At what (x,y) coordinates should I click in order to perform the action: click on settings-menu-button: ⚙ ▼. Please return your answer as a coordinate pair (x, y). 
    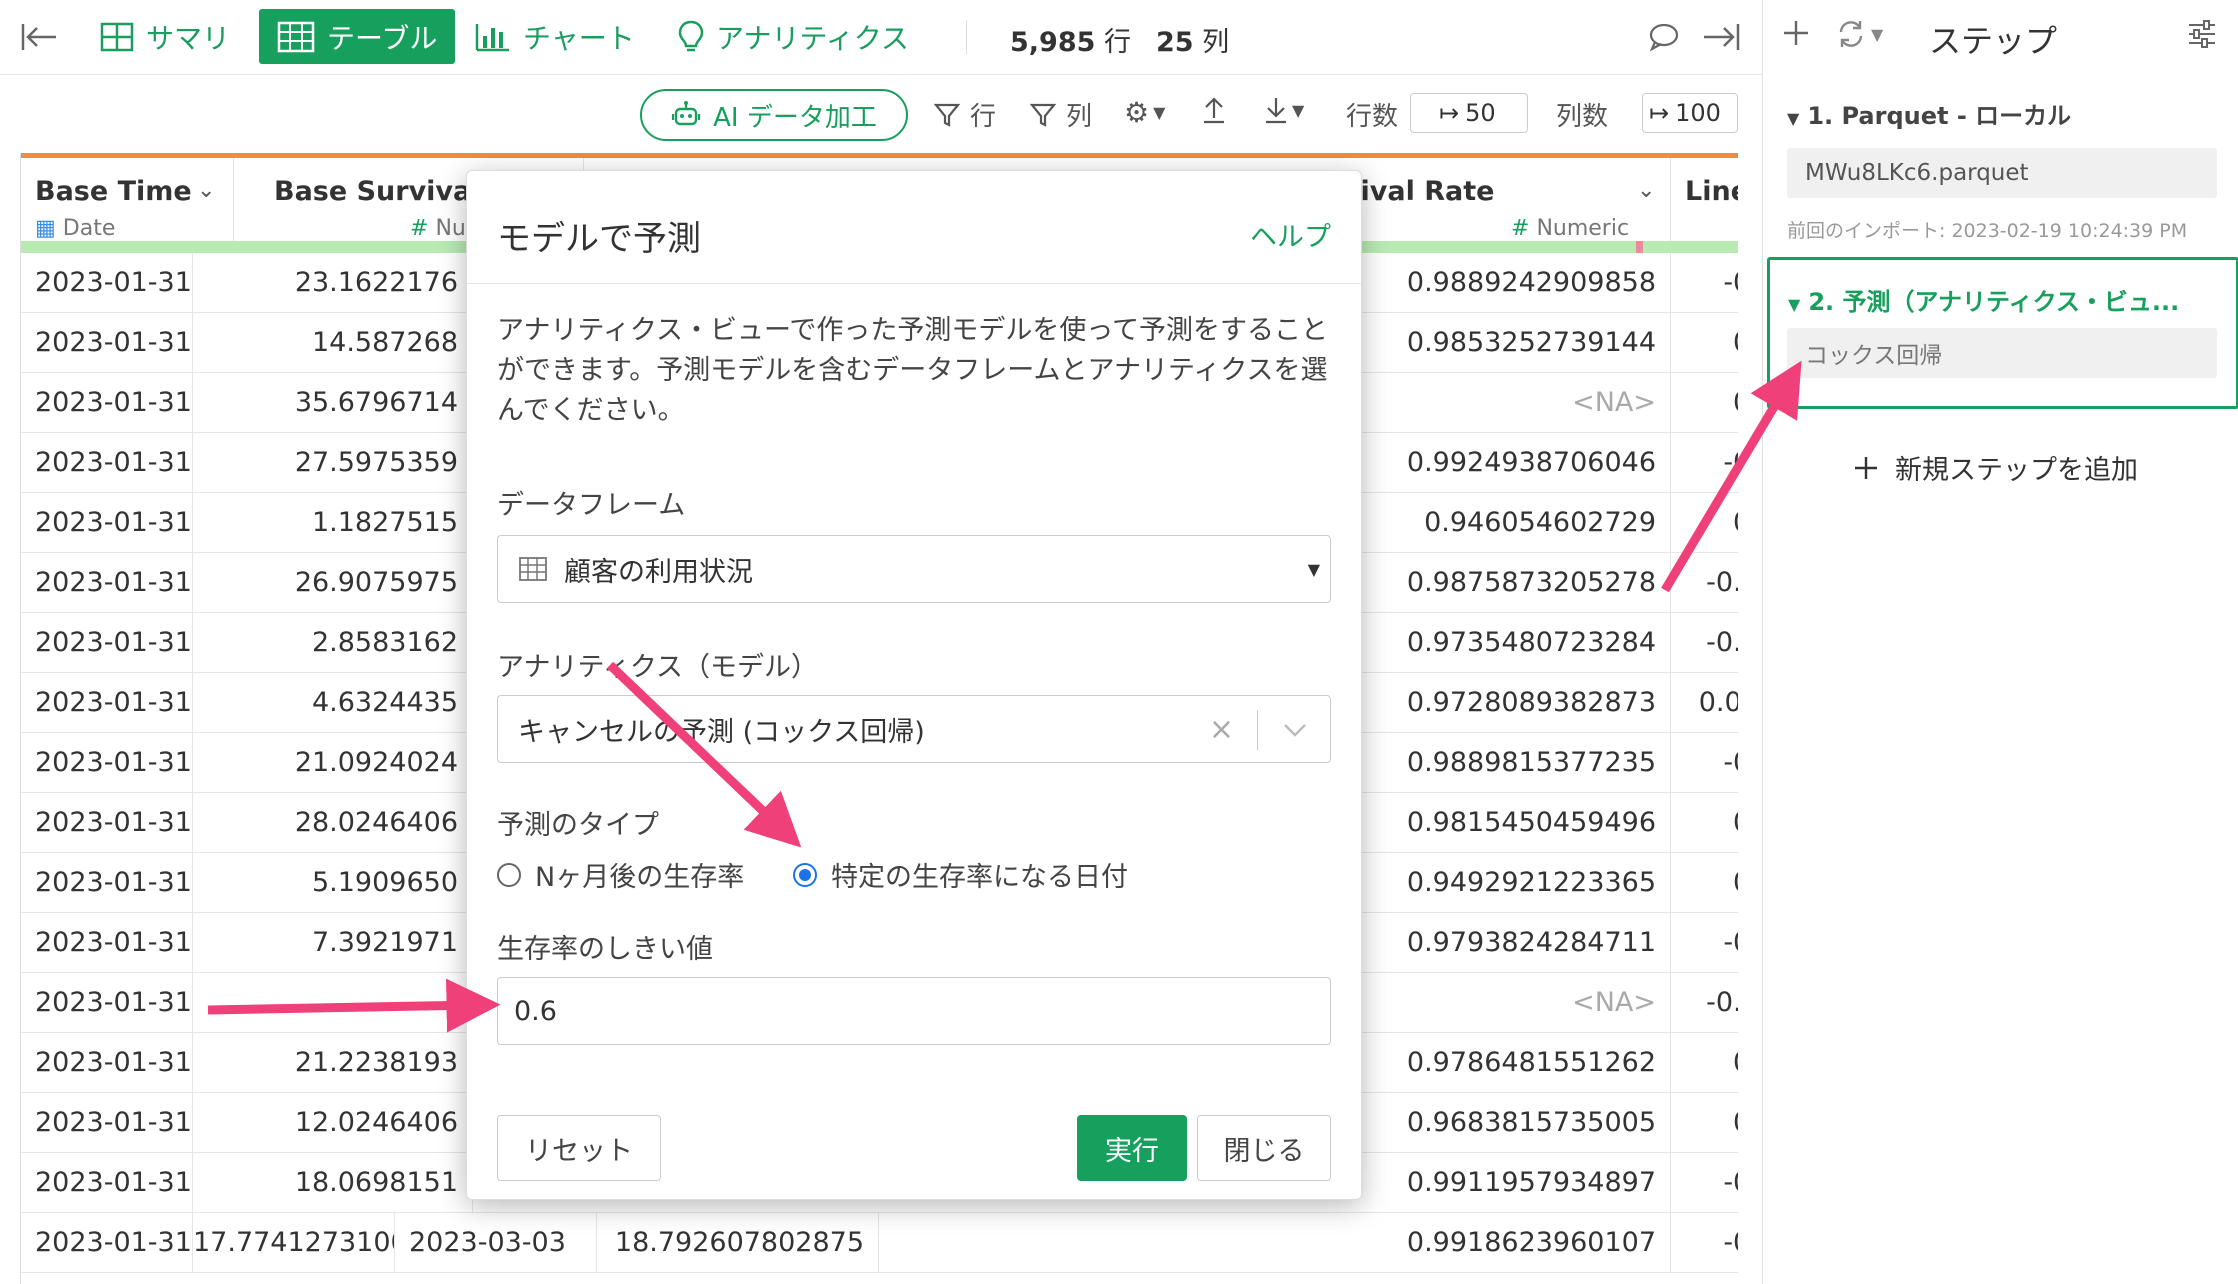
    Looking at the image, I should click on (1144, 112).